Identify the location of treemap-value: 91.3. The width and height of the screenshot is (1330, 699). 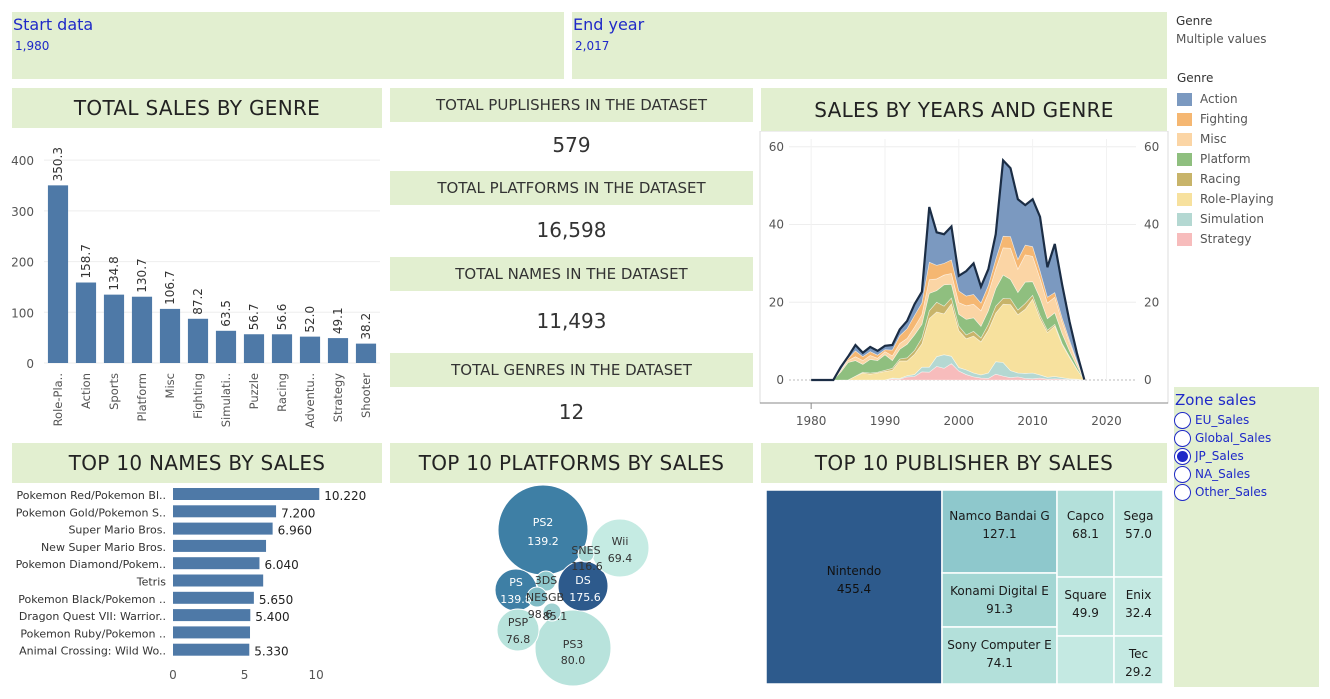
(999, 609).